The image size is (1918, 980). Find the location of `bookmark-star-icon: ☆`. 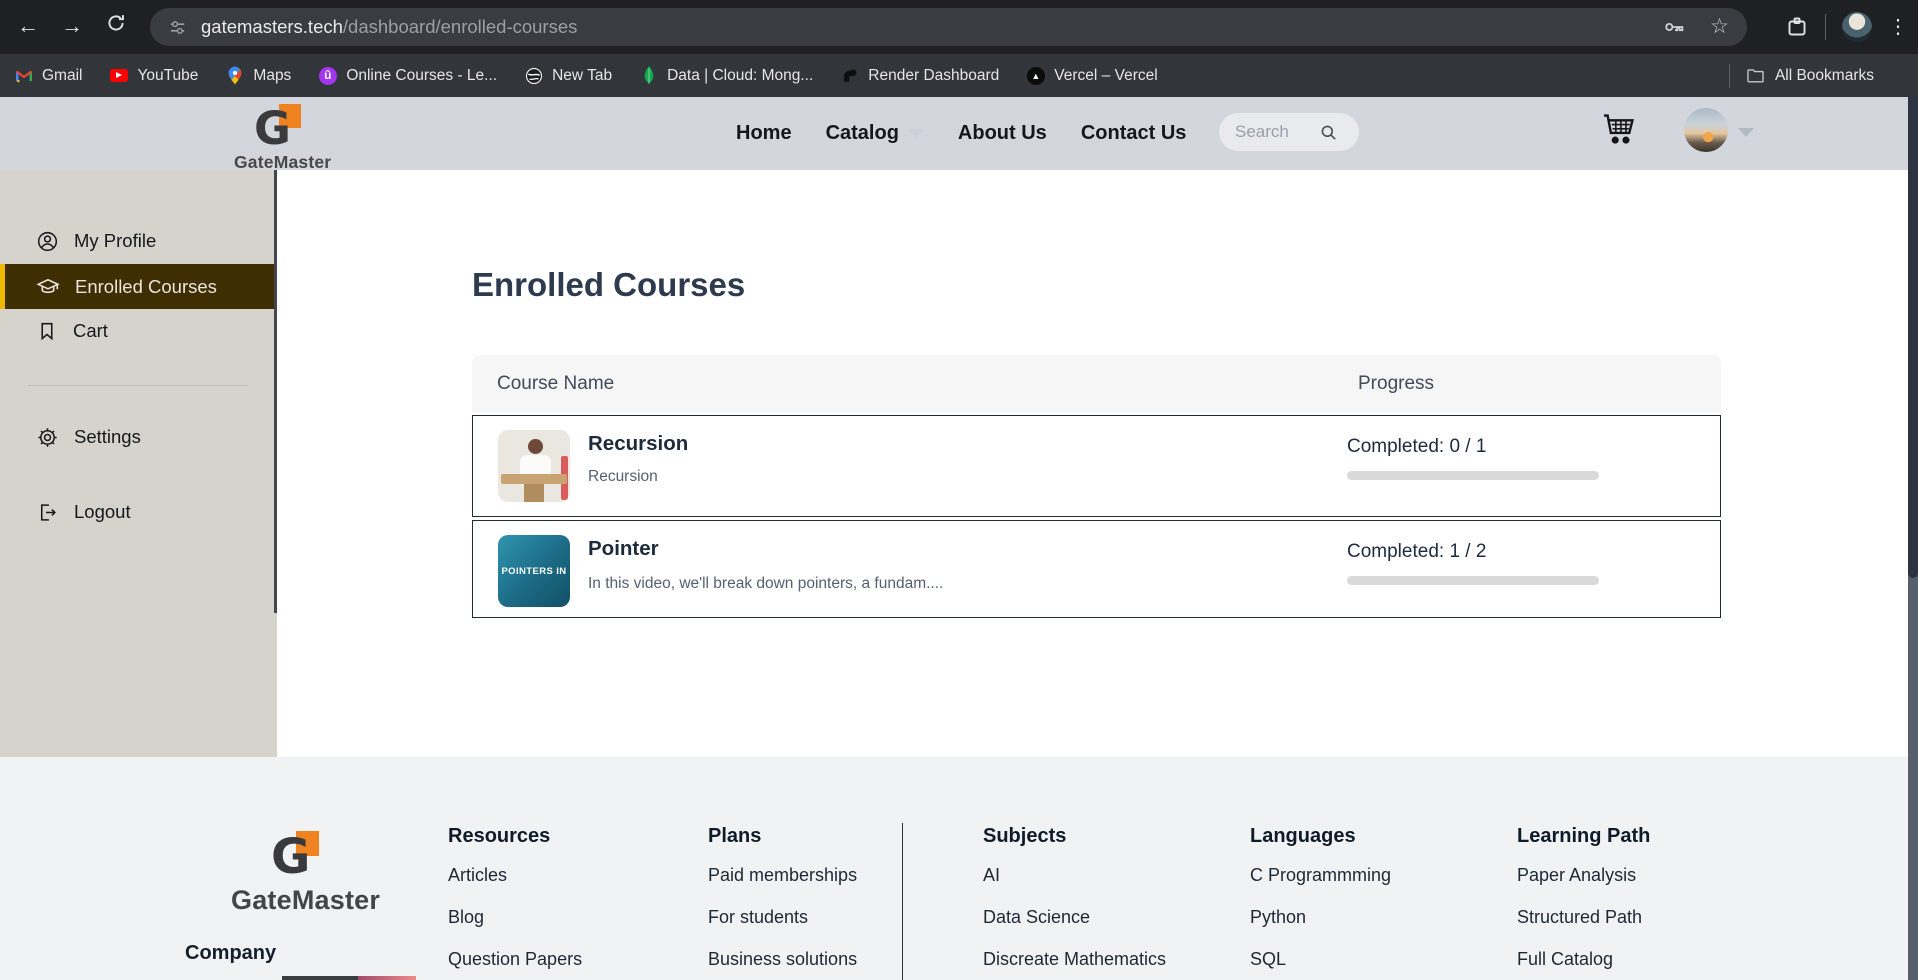

bookmark-star-icon: ☆ is located at coordinates (1719, 26).